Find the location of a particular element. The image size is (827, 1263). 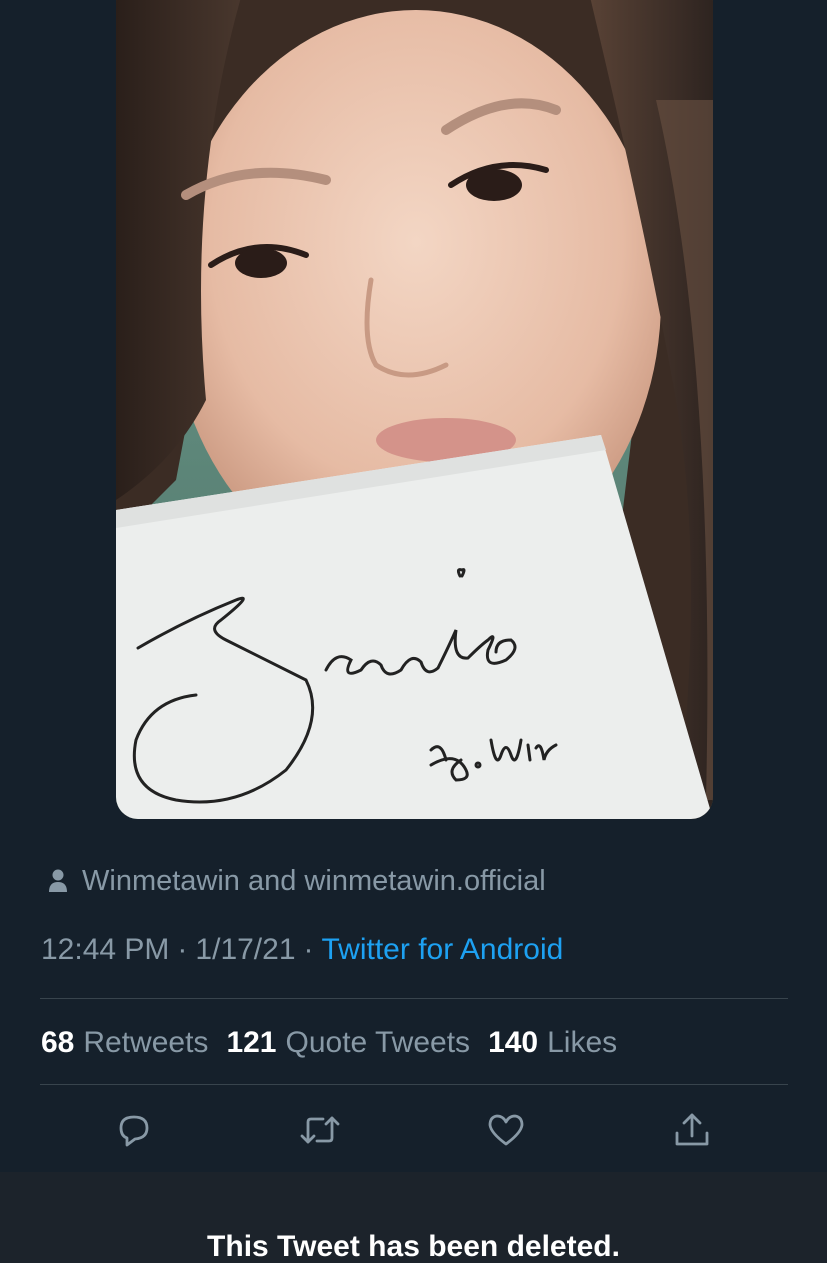

share-button is located at coordinates (692, 1130).